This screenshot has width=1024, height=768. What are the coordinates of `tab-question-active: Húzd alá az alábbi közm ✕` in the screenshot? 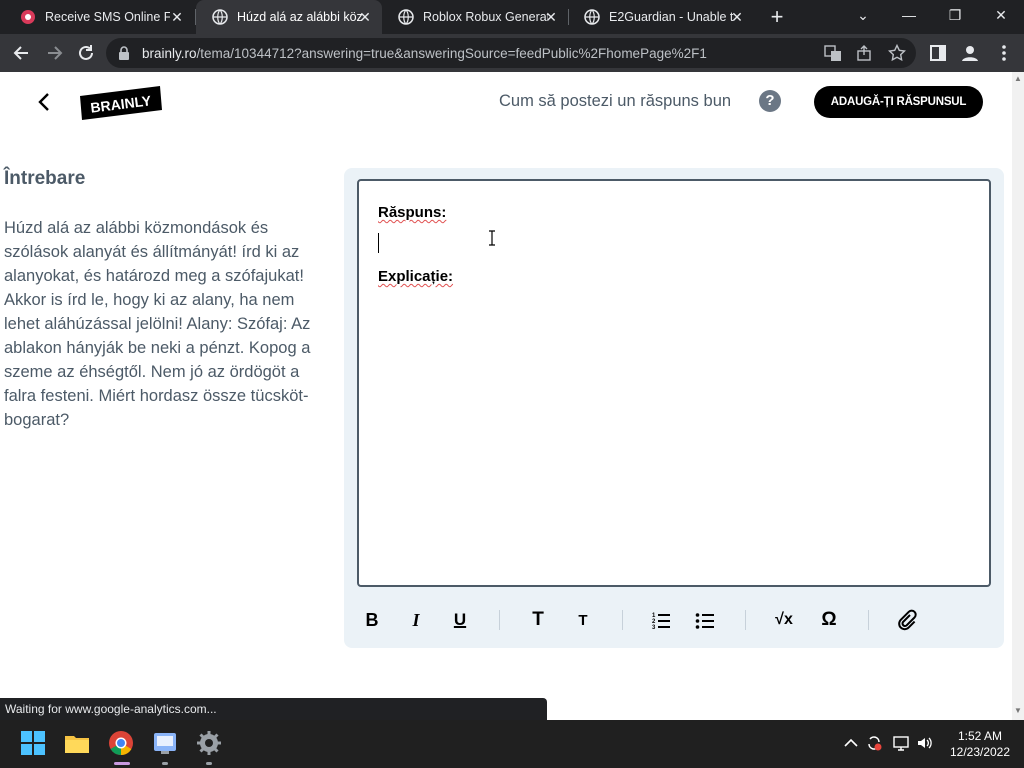 It's located at (289, 17).